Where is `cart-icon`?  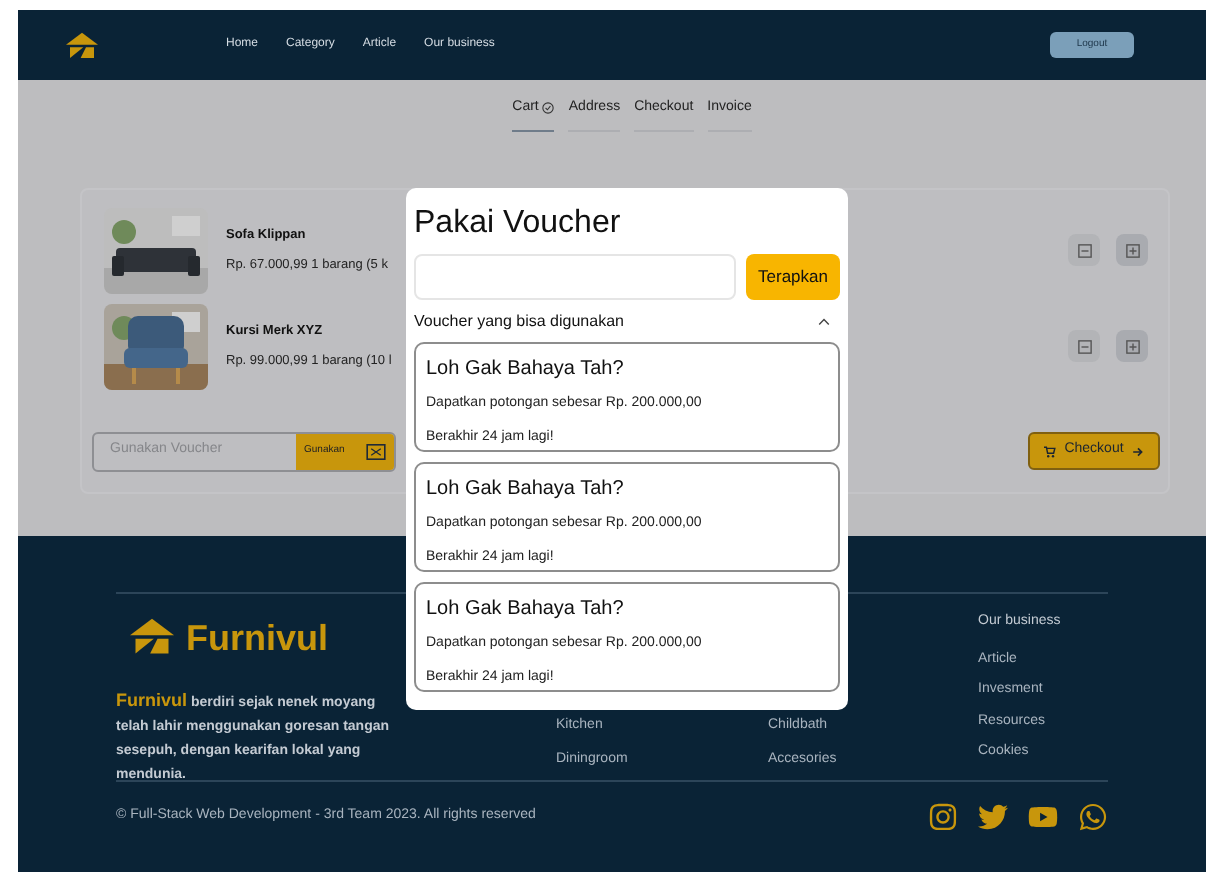
cart-icon is located at coordinates (1050, 451).